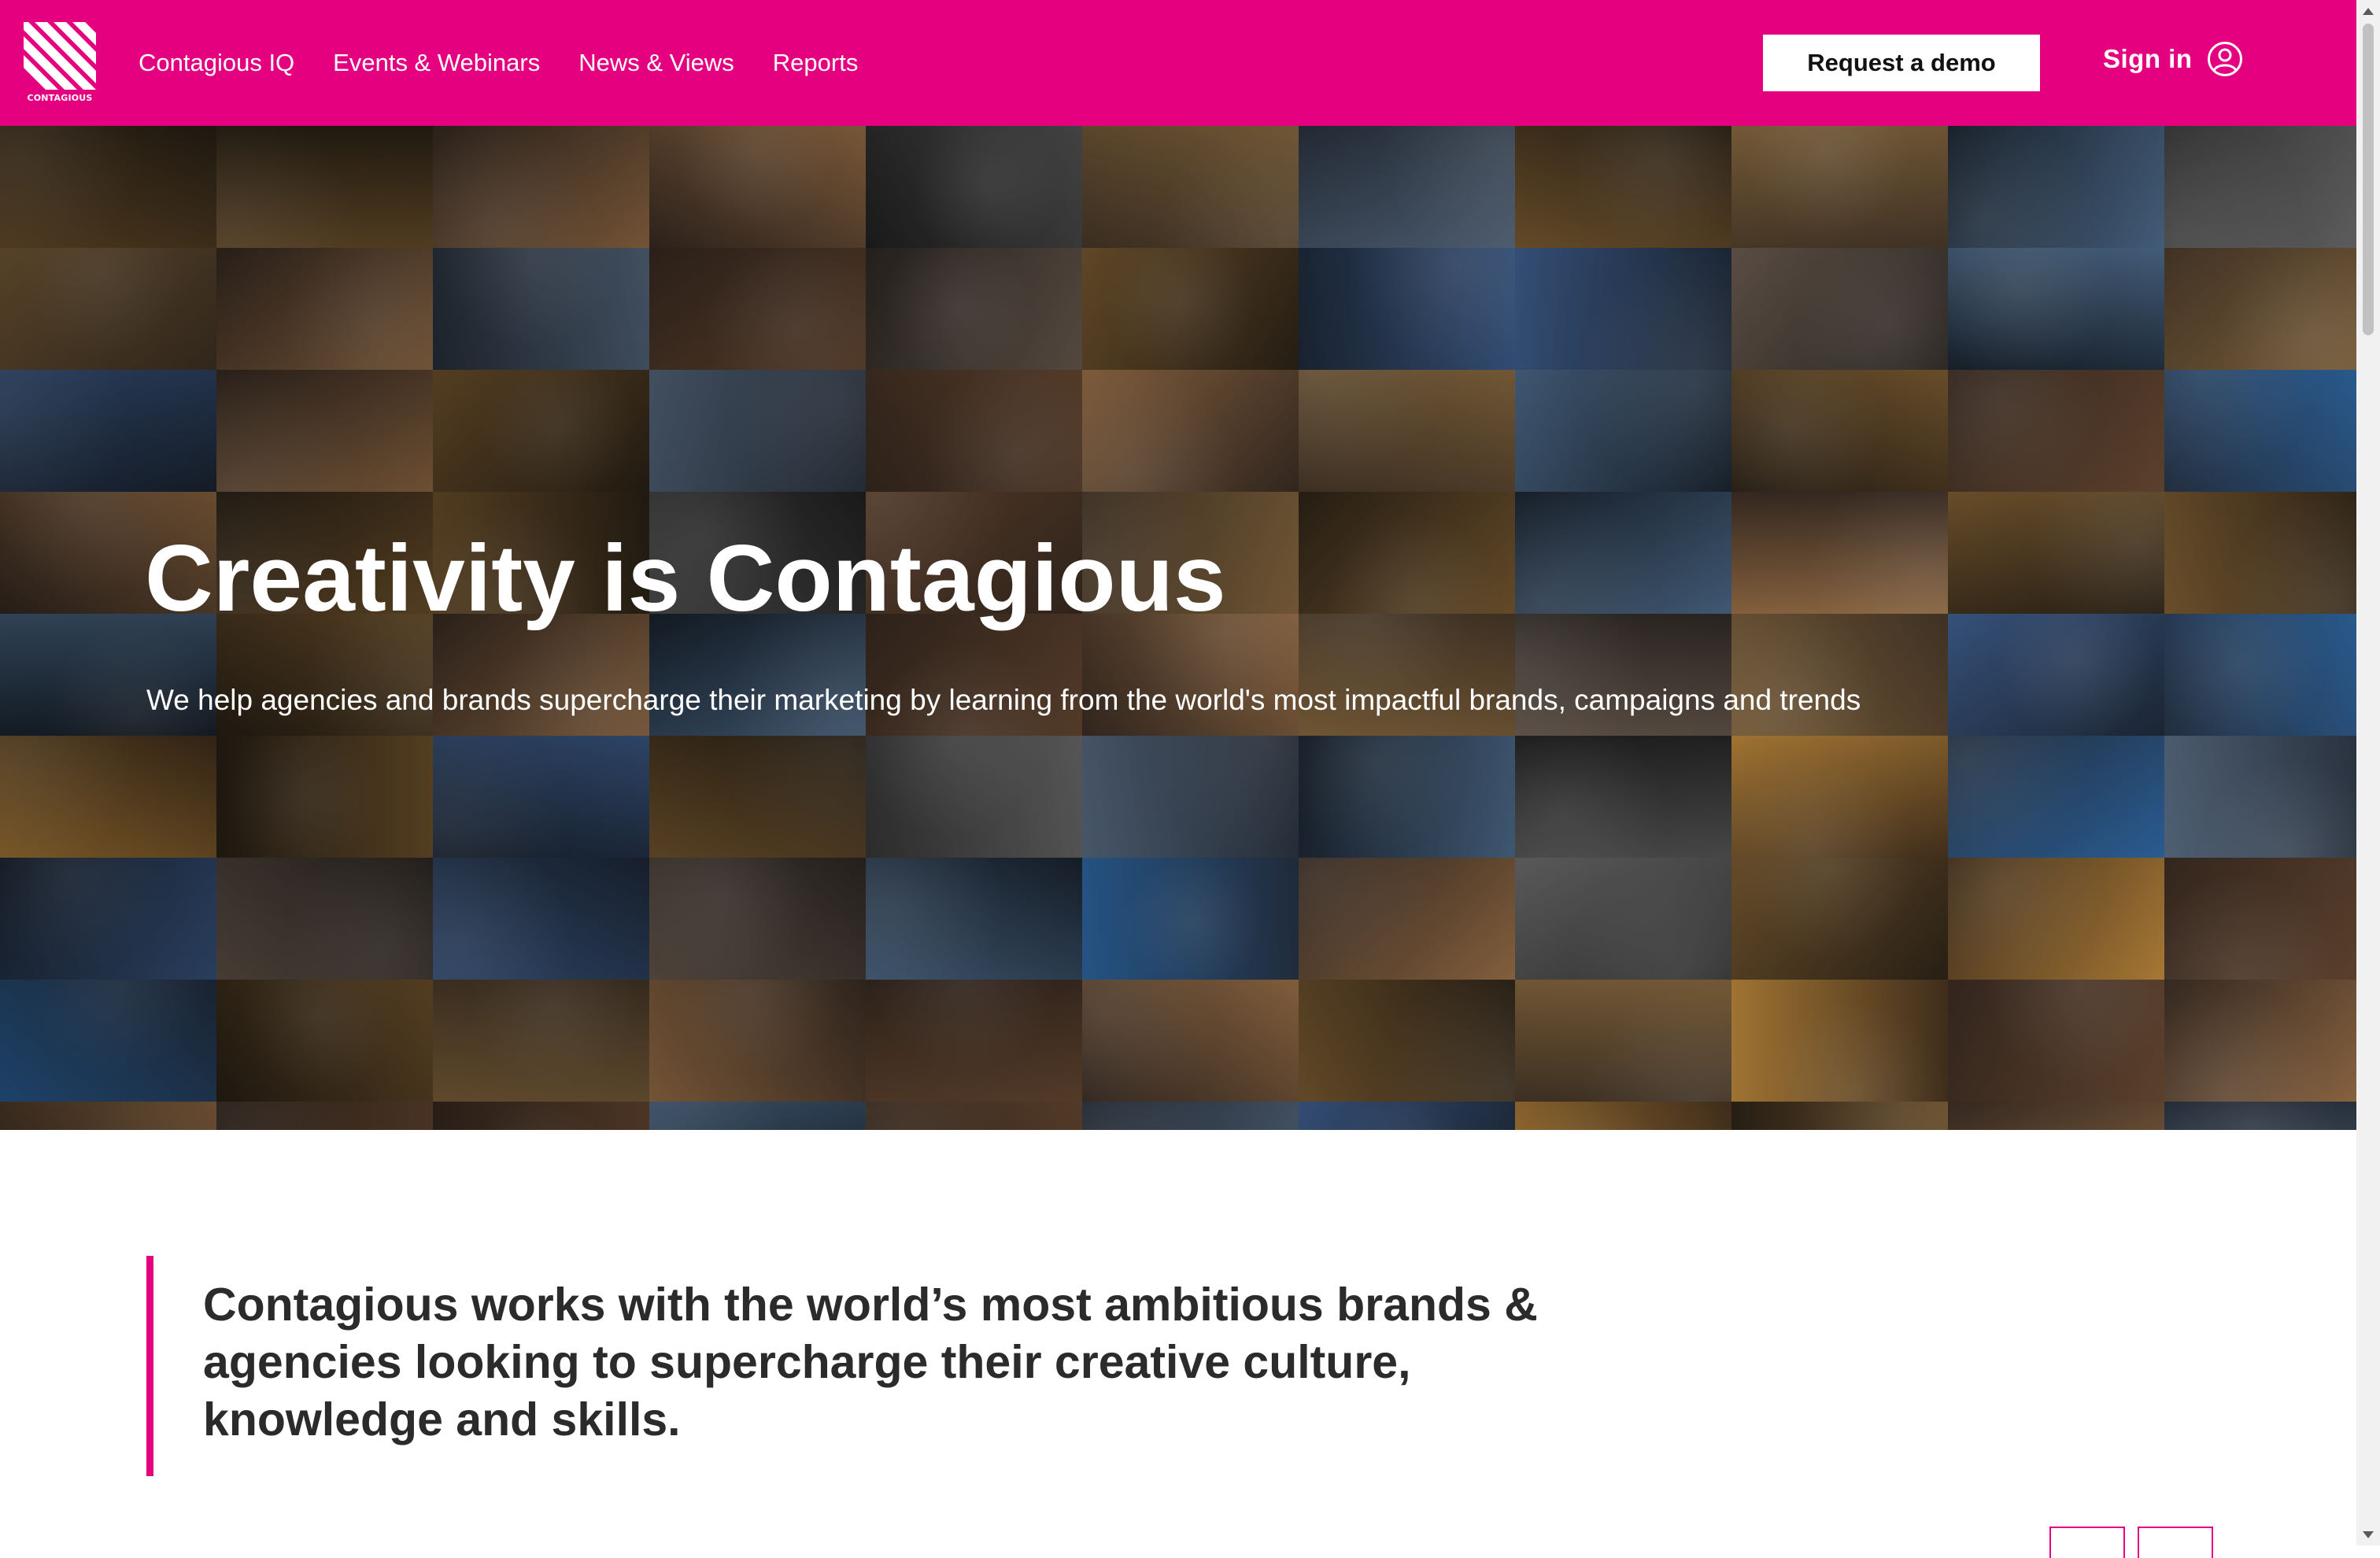 The width and height of the screenshot is (2380, 1558). Describe the element at coordinates (216, 63) in the screenshot. I see `nav-item-contagious-iq: Contagious IQ` at that location.